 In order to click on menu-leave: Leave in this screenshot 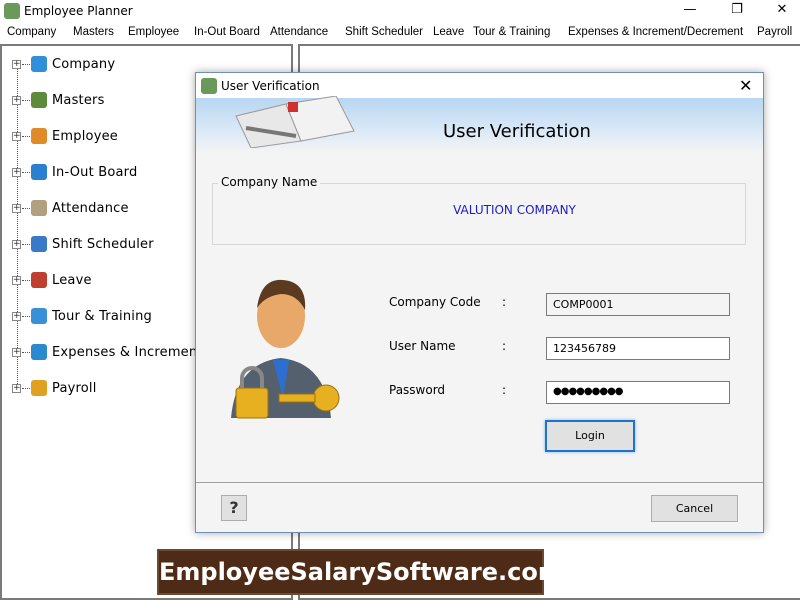, I will do `click(448, 32)`.